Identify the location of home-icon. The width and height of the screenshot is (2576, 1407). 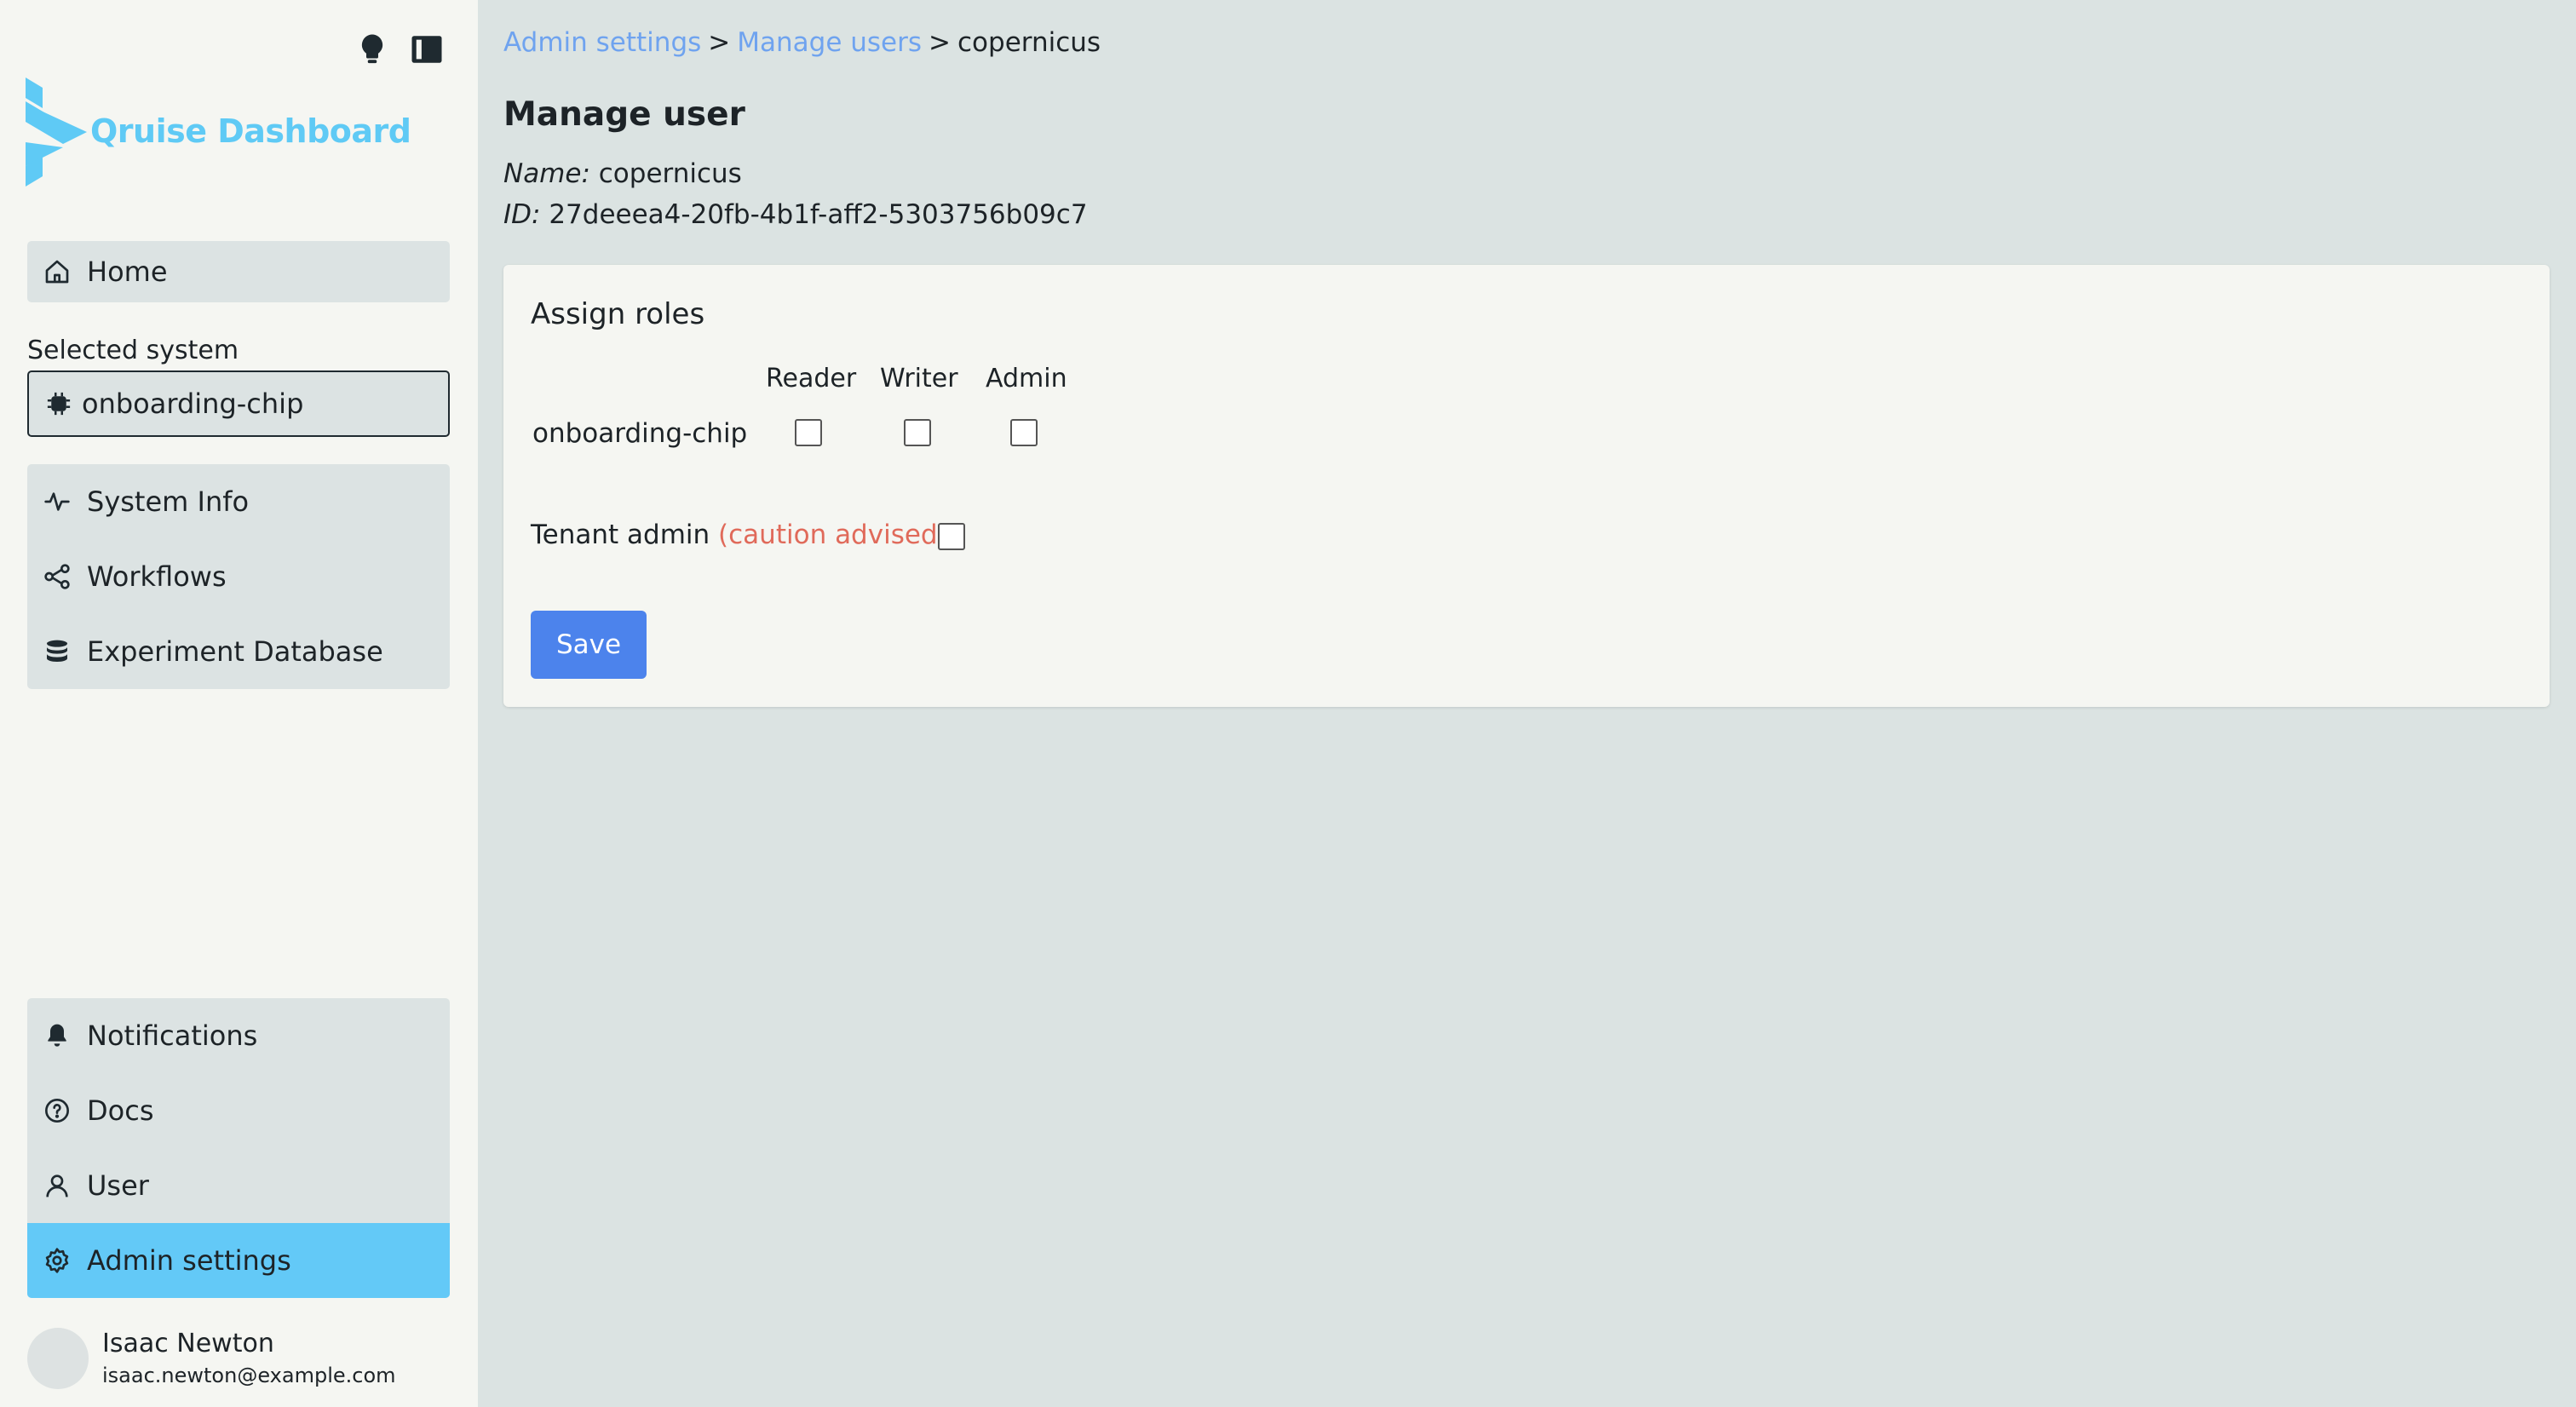
(57, 271).